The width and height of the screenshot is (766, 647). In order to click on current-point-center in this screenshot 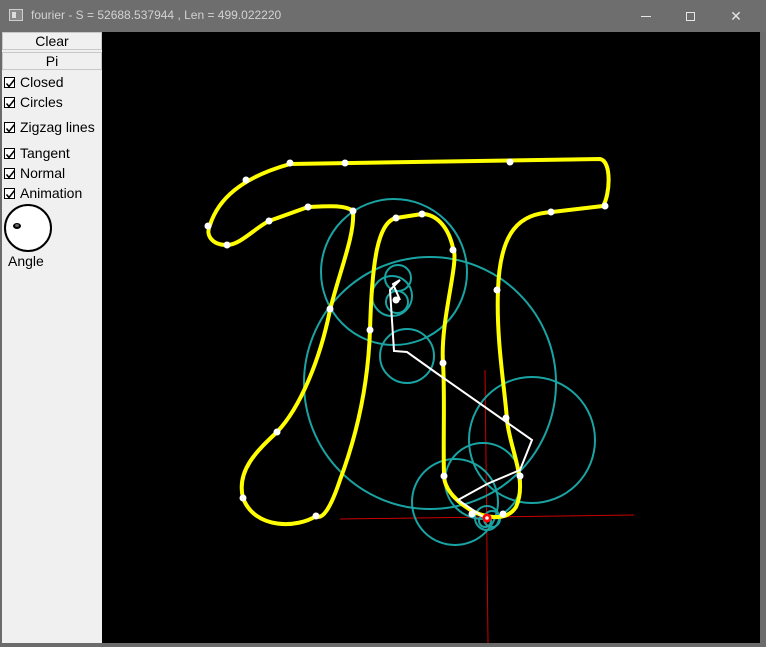, I will do `click(487, 518)`.